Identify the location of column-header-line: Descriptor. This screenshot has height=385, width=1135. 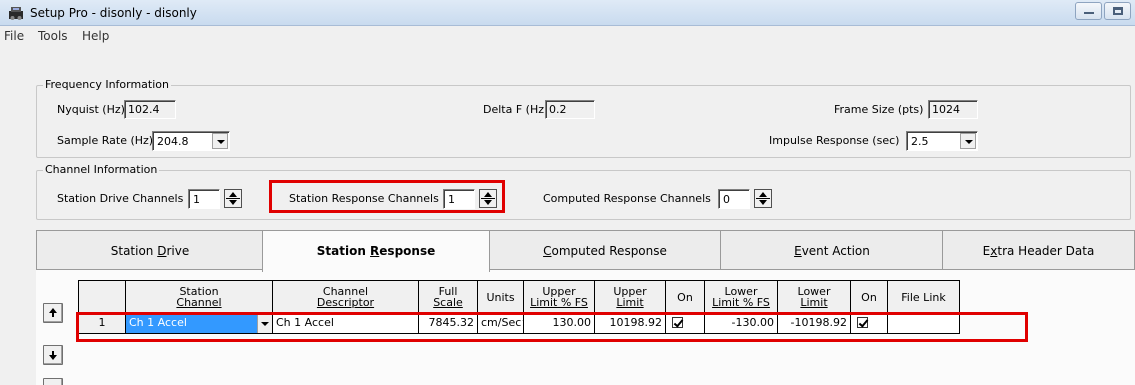
(345, 302).